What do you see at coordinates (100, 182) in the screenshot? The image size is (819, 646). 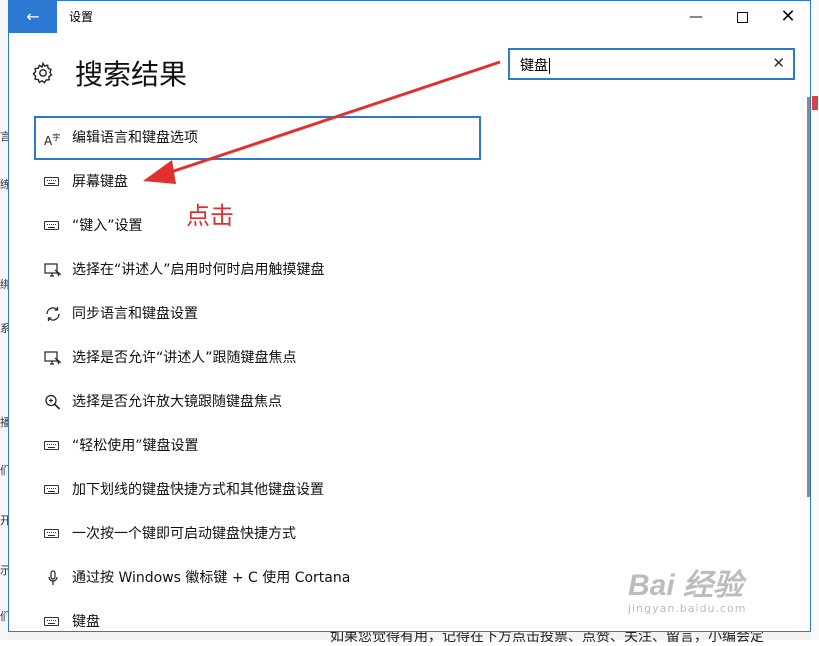 I see `result-label: 屏幕键盘` at bounding box center [100, 182].